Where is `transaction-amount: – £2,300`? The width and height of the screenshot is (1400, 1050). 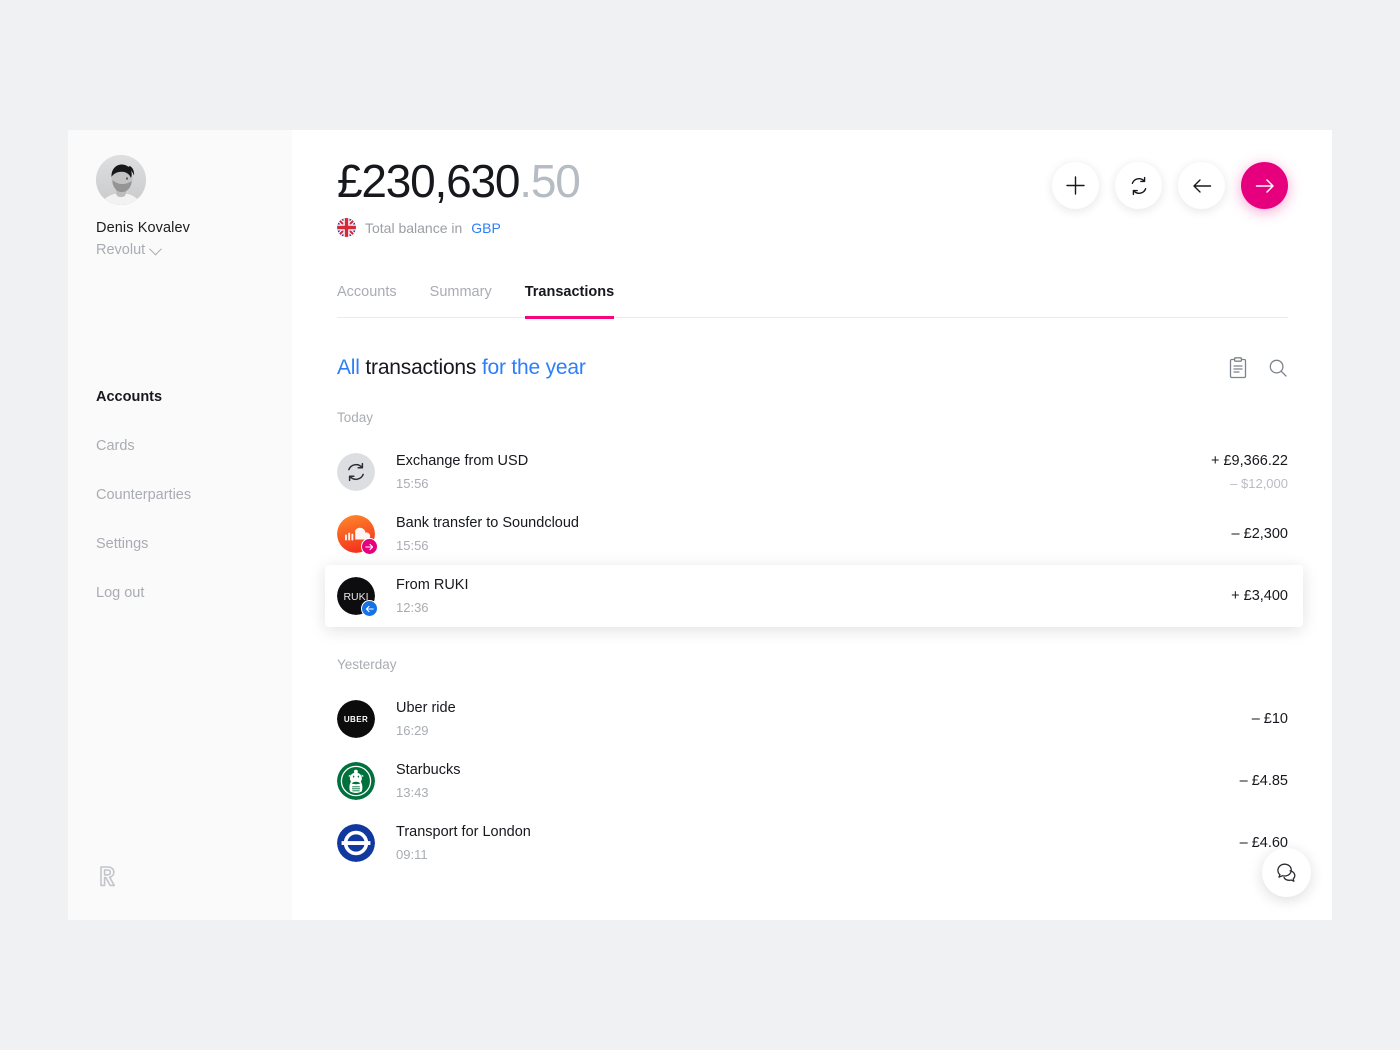
transaction-amount: – £2,300 is located at coordinates (1259, 534).